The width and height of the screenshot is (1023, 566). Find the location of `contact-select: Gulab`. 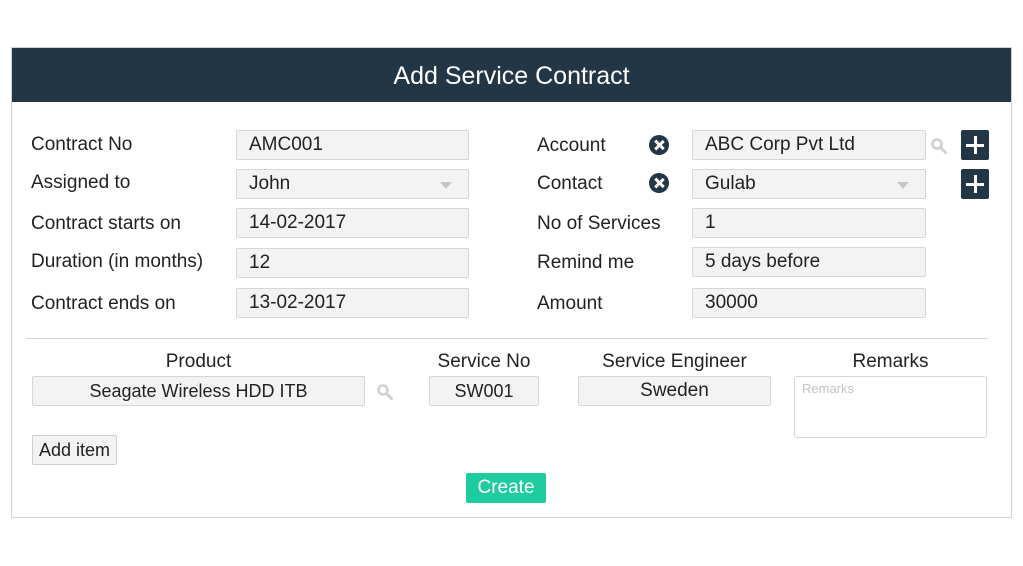

contact-select: Gulab is located at coordinates (809, 184).